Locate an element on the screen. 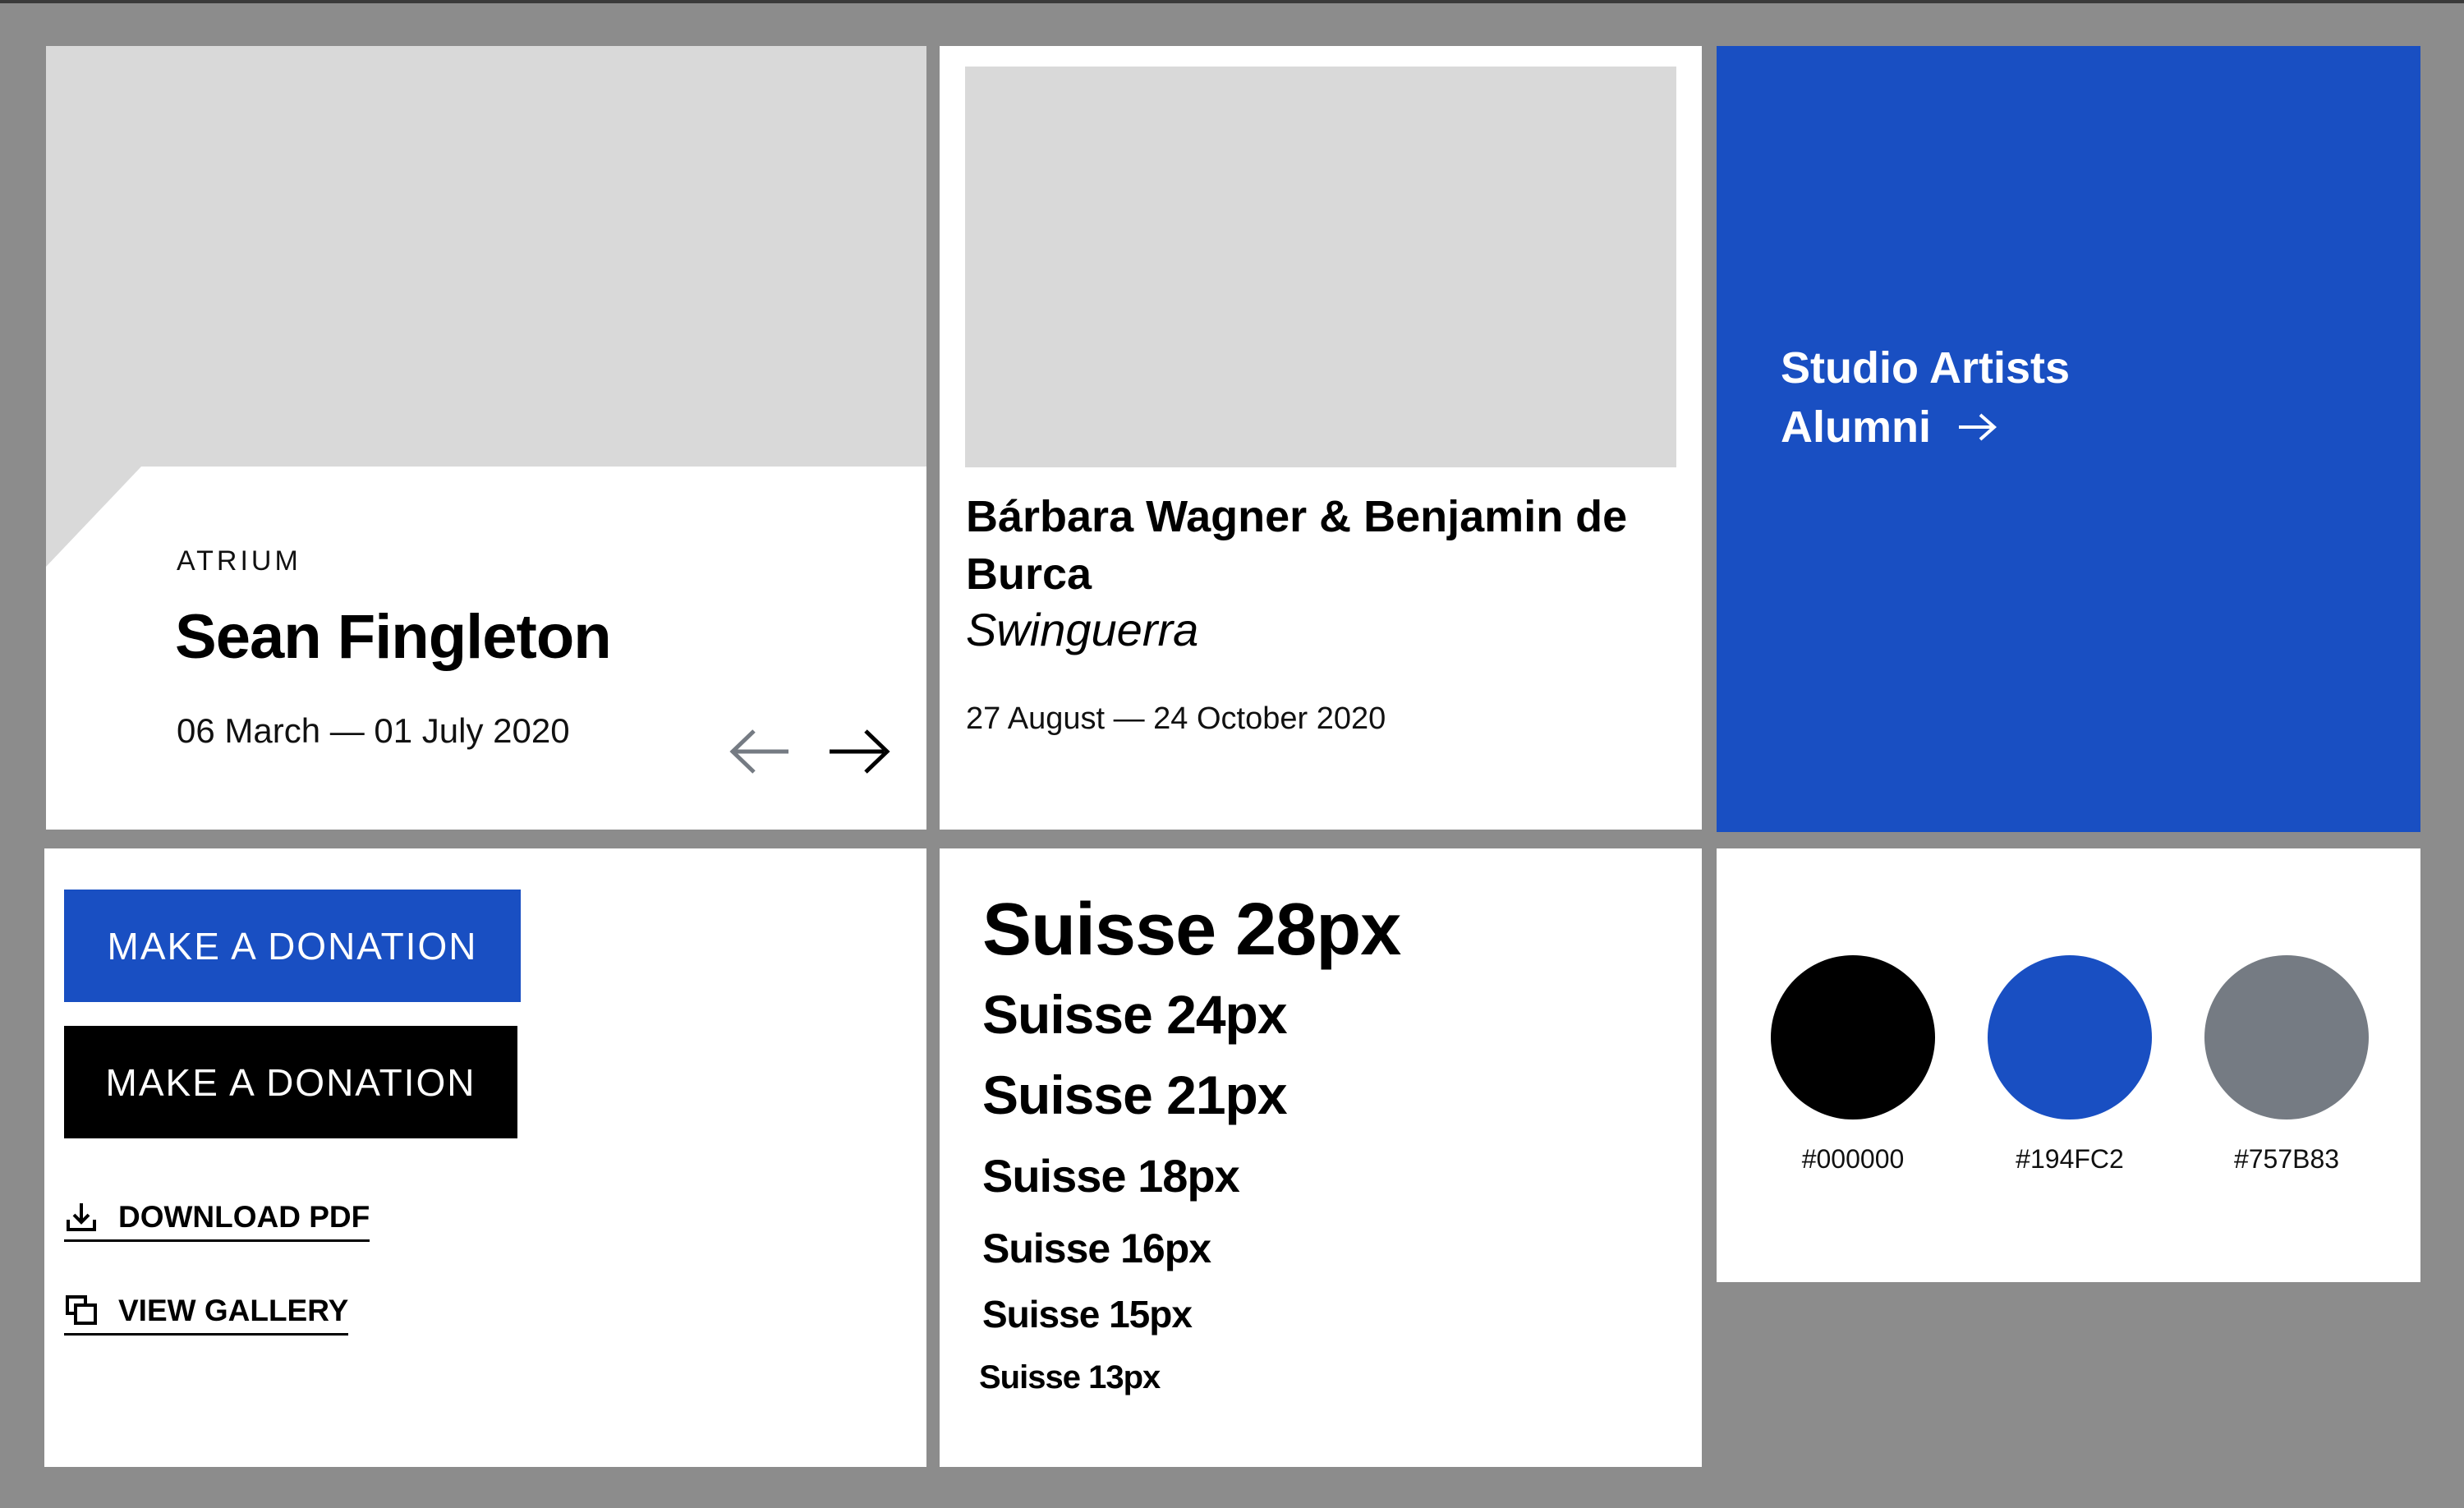 The width and height of the screenshot is (2464, 1508). download-pdf-label: DOWNLOAD PDF is located at coordinates (244, 1217).